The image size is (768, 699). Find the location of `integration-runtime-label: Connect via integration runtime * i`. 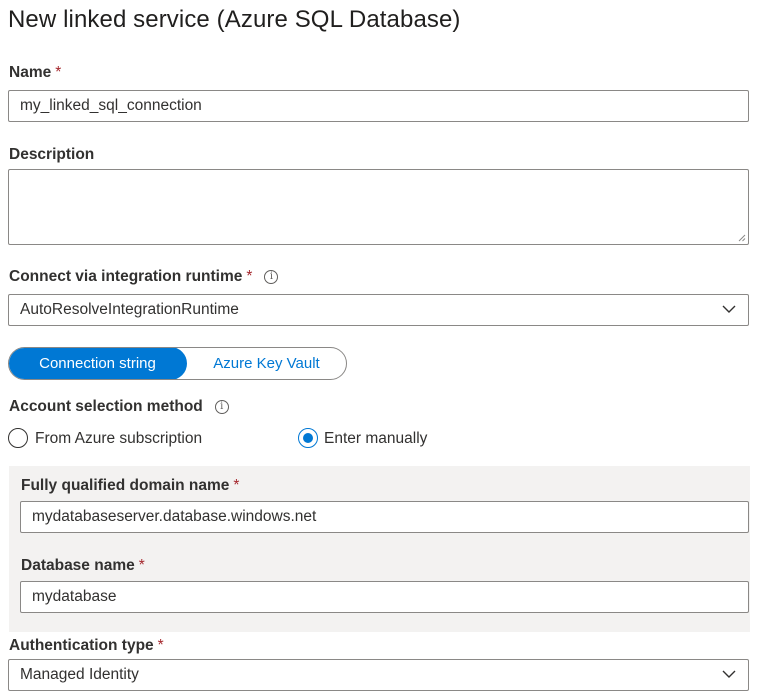

integration-runtime-label: Connect via integration runtime * i is located at coordinates (144, 277).